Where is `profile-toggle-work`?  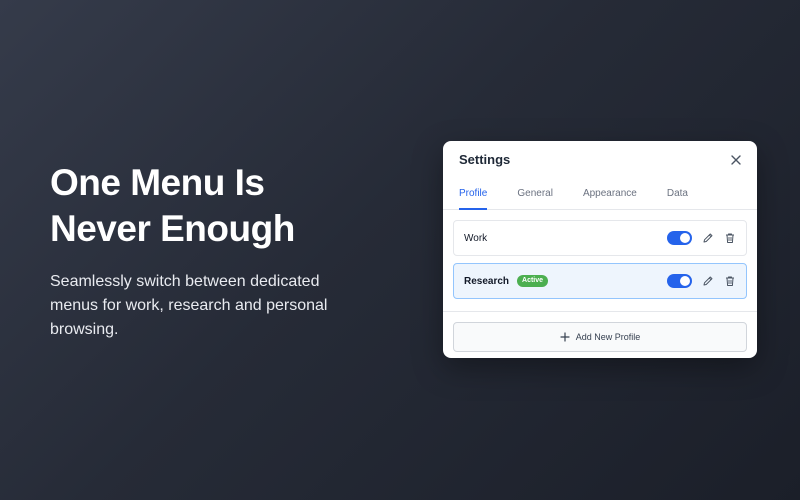 profile-toggle-work is located at coordinates (679, 238).